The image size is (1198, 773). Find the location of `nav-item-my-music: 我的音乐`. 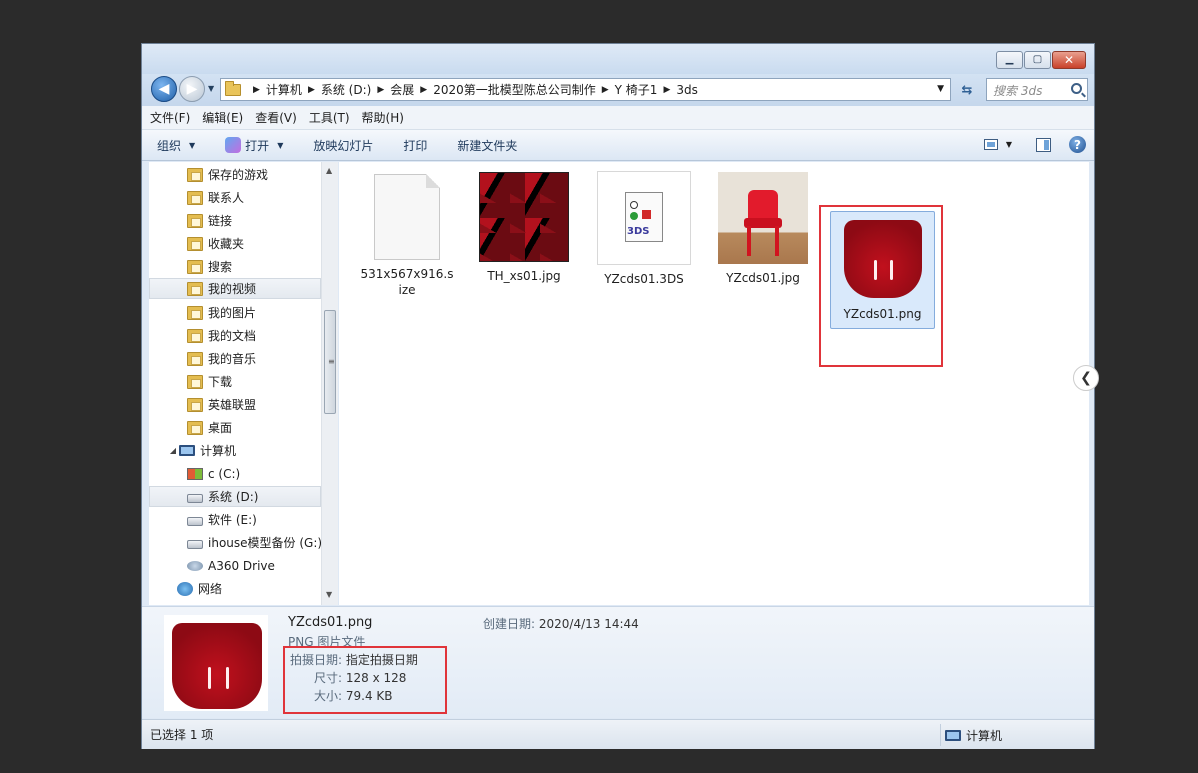

nav-item-my-music: 我的音乐 is located at coordinates (221, 358).